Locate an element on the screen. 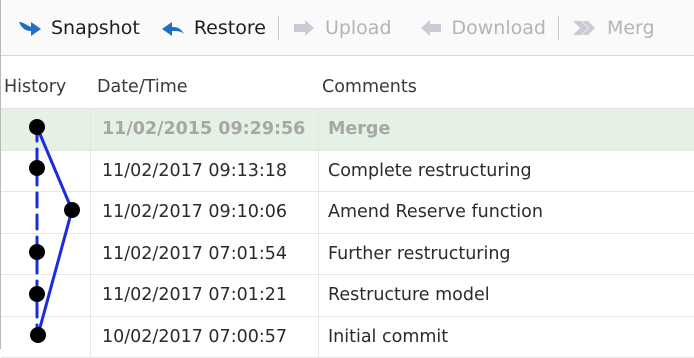  merge-icon is located at coordinates (585, 28).